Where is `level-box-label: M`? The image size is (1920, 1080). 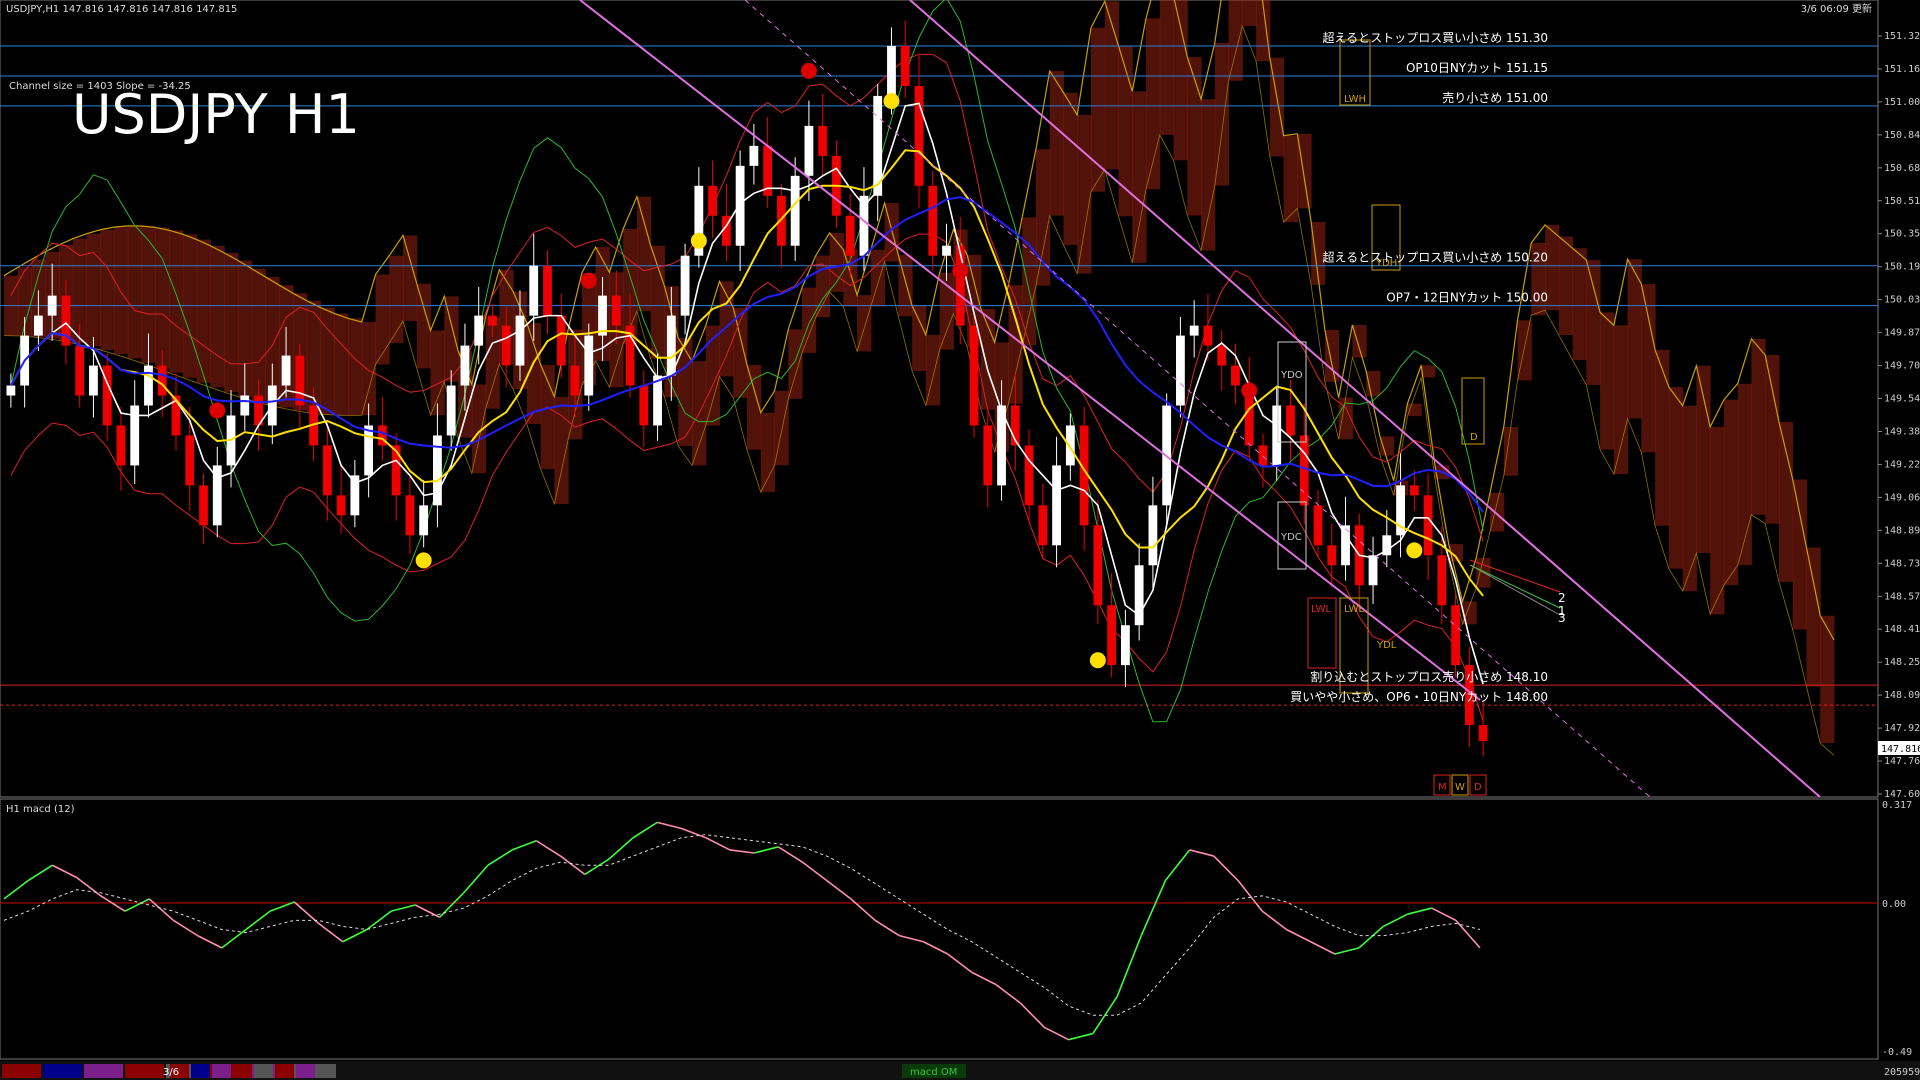
level-box-label: M is located at coordinates (1442, 787).